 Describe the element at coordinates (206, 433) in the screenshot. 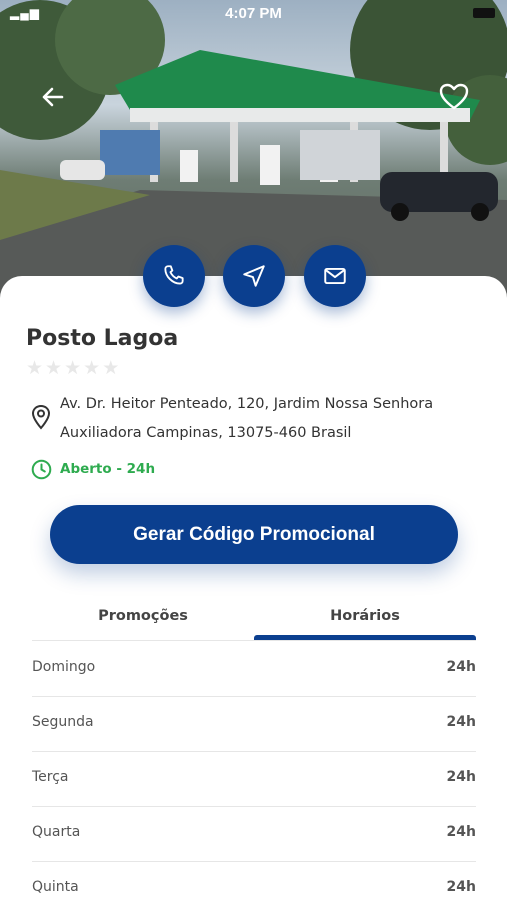

I see `address-line-2: Auxiliadora Campinas, 13075-460 Brasil` at that location.